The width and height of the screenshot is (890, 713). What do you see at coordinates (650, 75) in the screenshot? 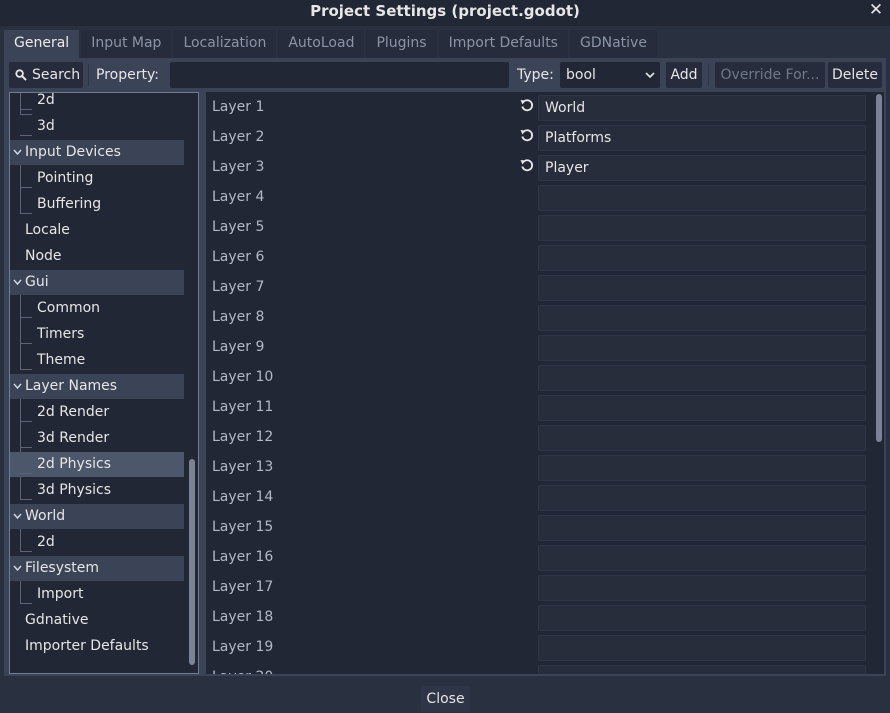
I see `chevron-down-icon` at bounding box center [650, 75].